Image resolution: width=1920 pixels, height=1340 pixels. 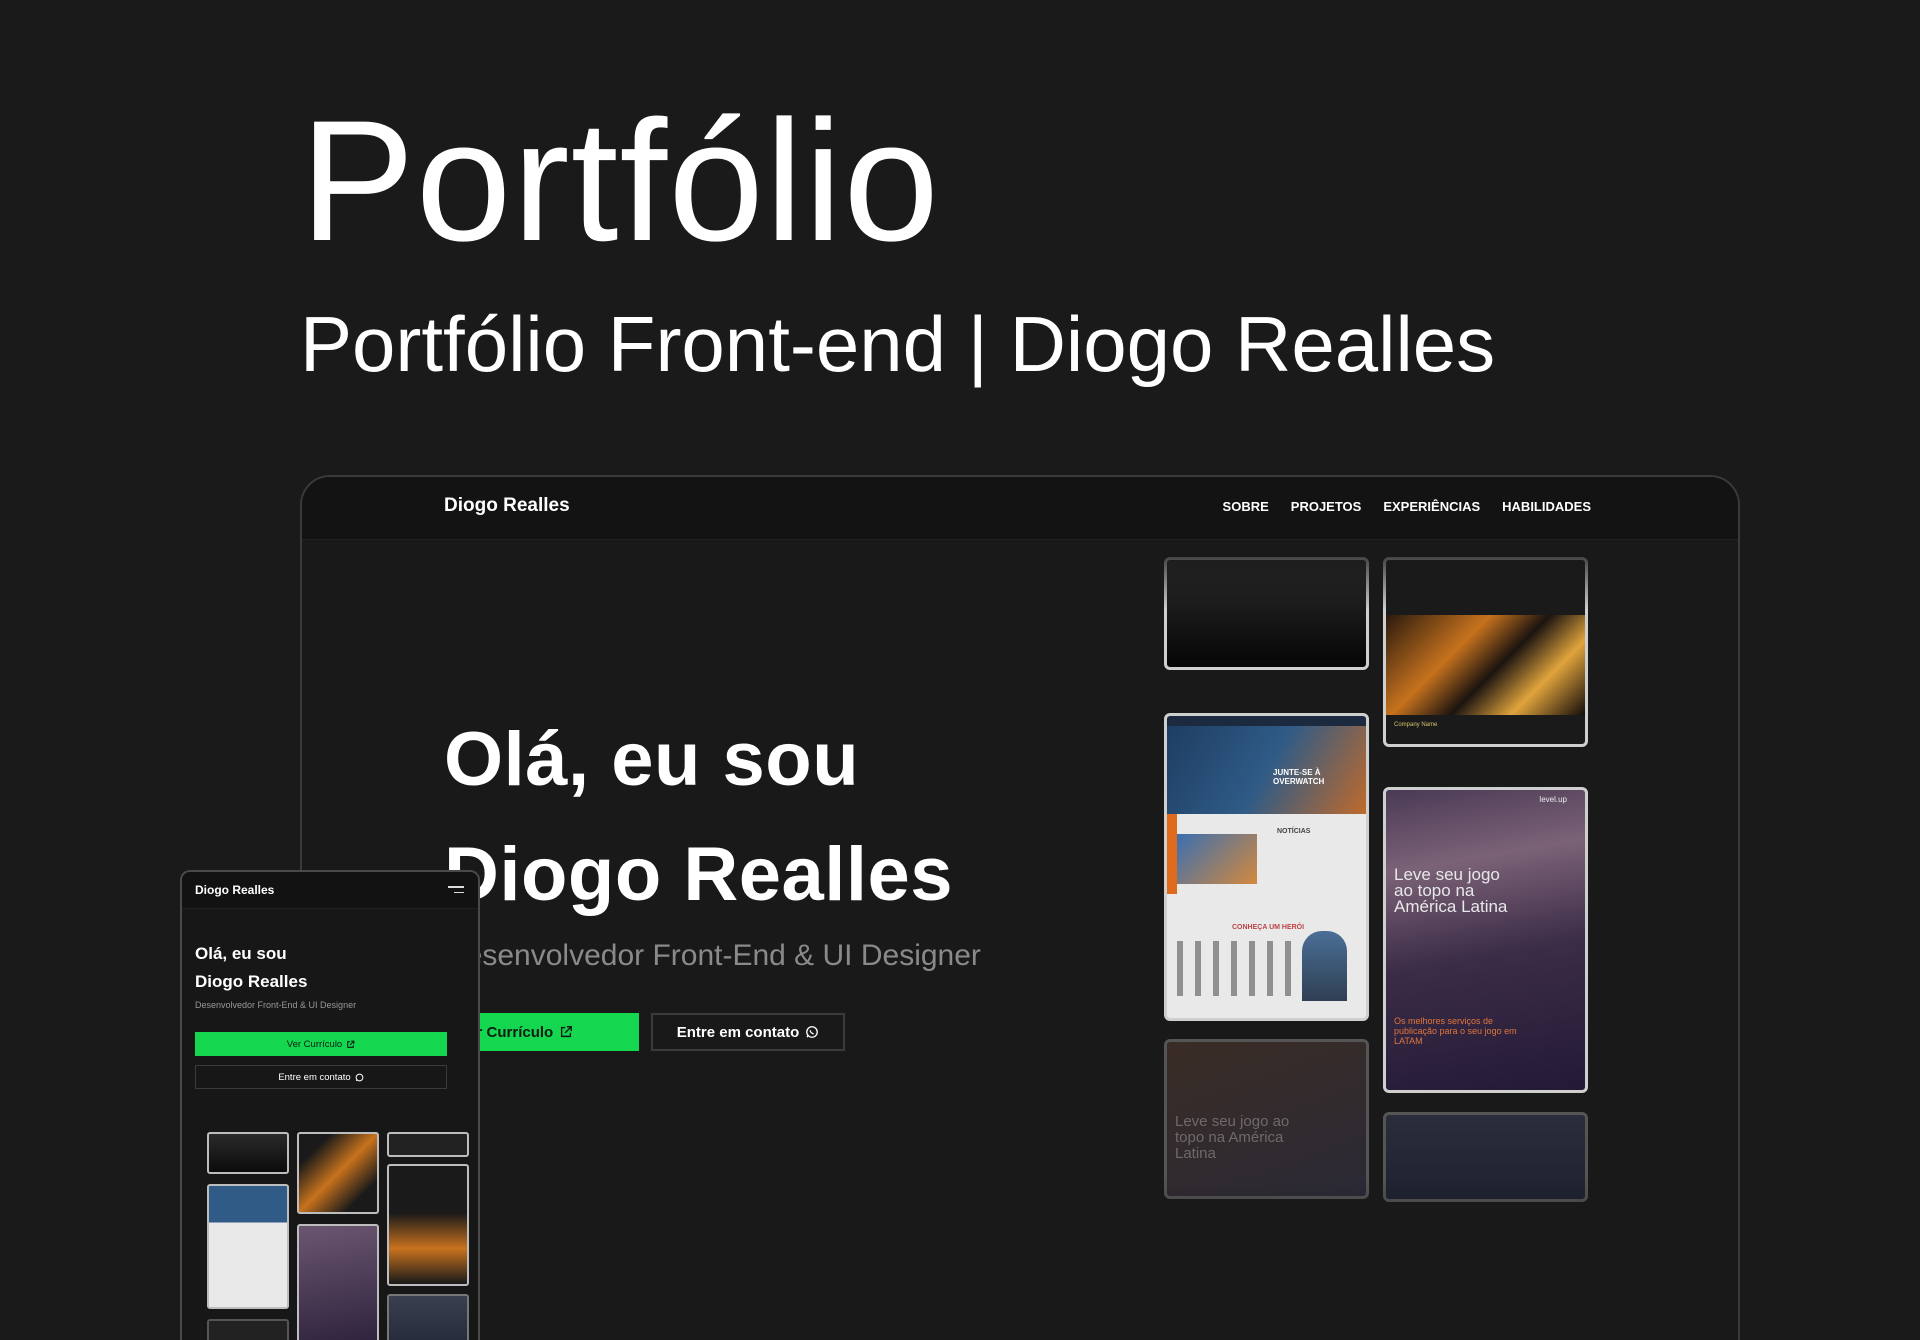 What do you see at coordinates (1553, 799) in the screenshot?
I see `levelup-logo: level.up` at bounding box center [1553, 799].